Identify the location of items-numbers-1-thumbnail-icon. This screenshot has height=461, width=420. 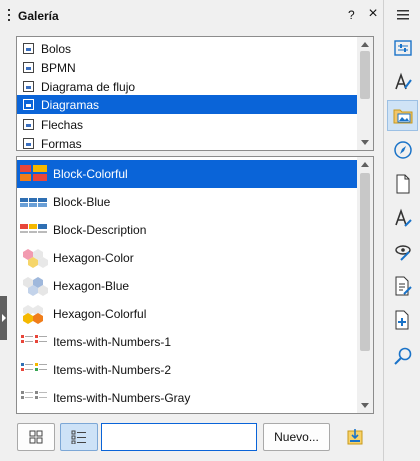
(34, 339).